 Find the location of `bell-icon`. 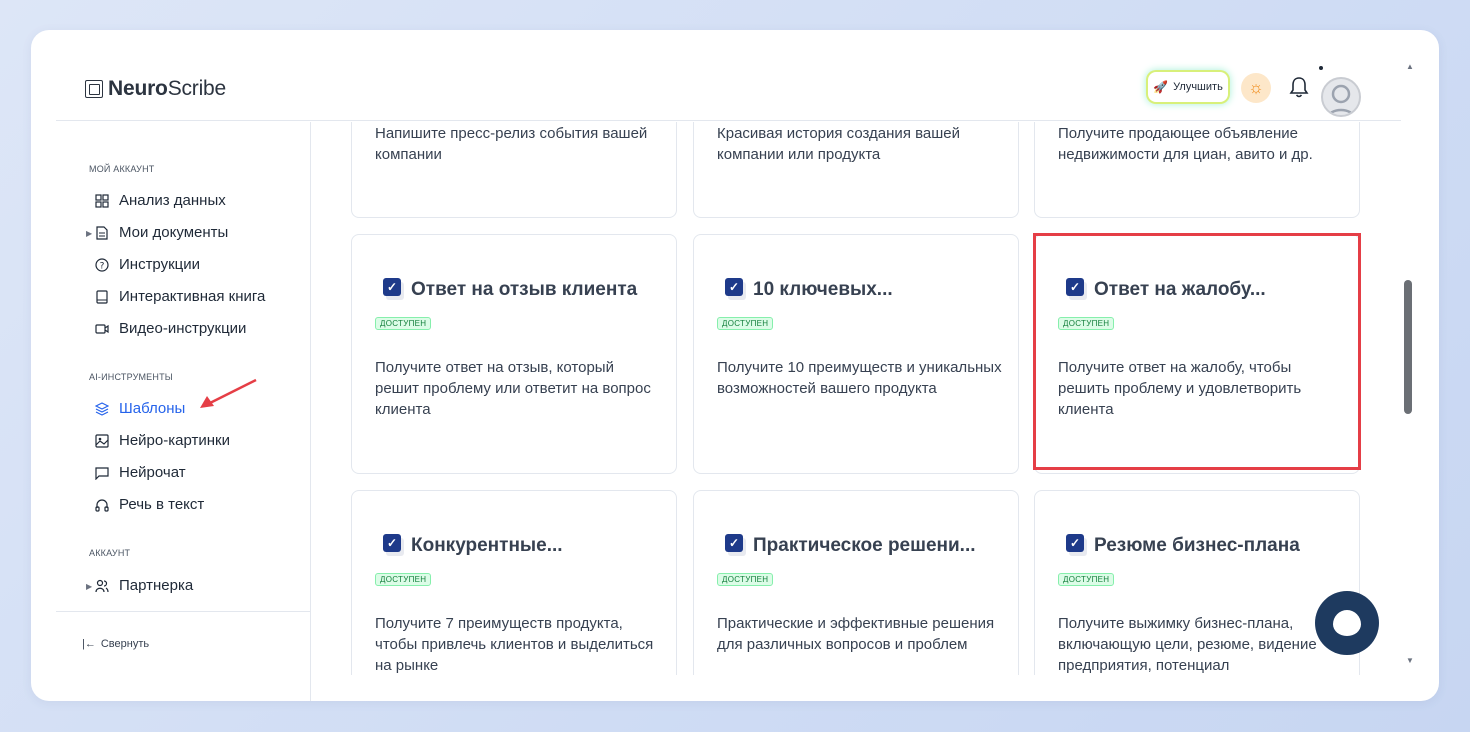

bell-icon is located at coordinates (1299, 87).